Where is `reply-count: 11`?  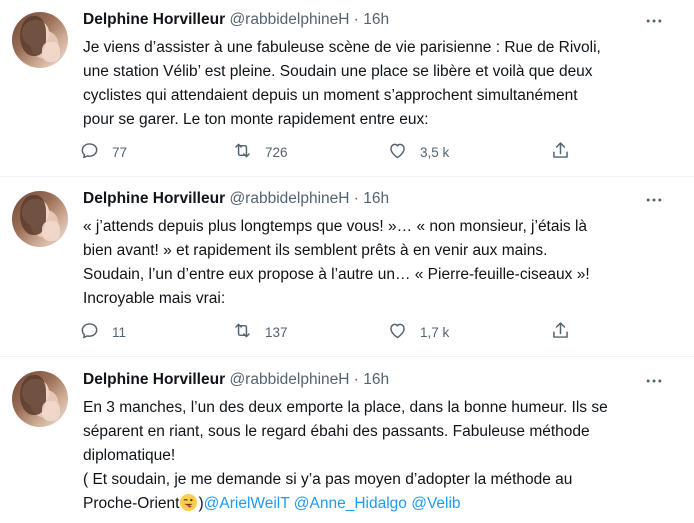
reply-count: 11 is located at coordinates (119, 332).